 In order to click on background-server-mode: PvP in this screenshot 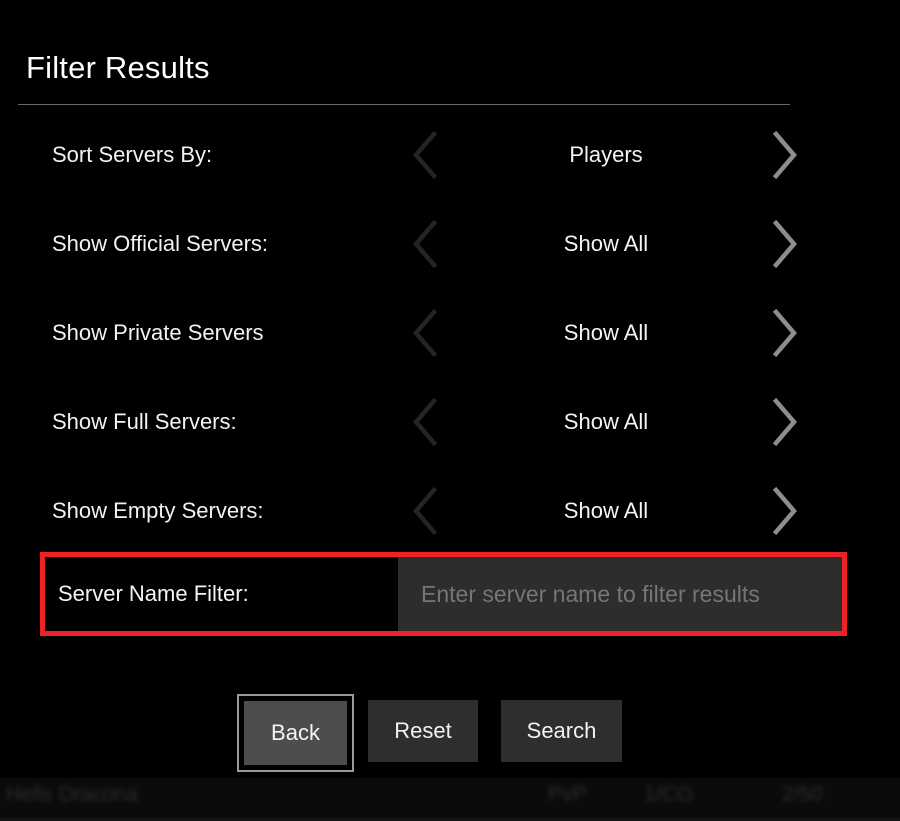, I will do `click(567, 794)`.